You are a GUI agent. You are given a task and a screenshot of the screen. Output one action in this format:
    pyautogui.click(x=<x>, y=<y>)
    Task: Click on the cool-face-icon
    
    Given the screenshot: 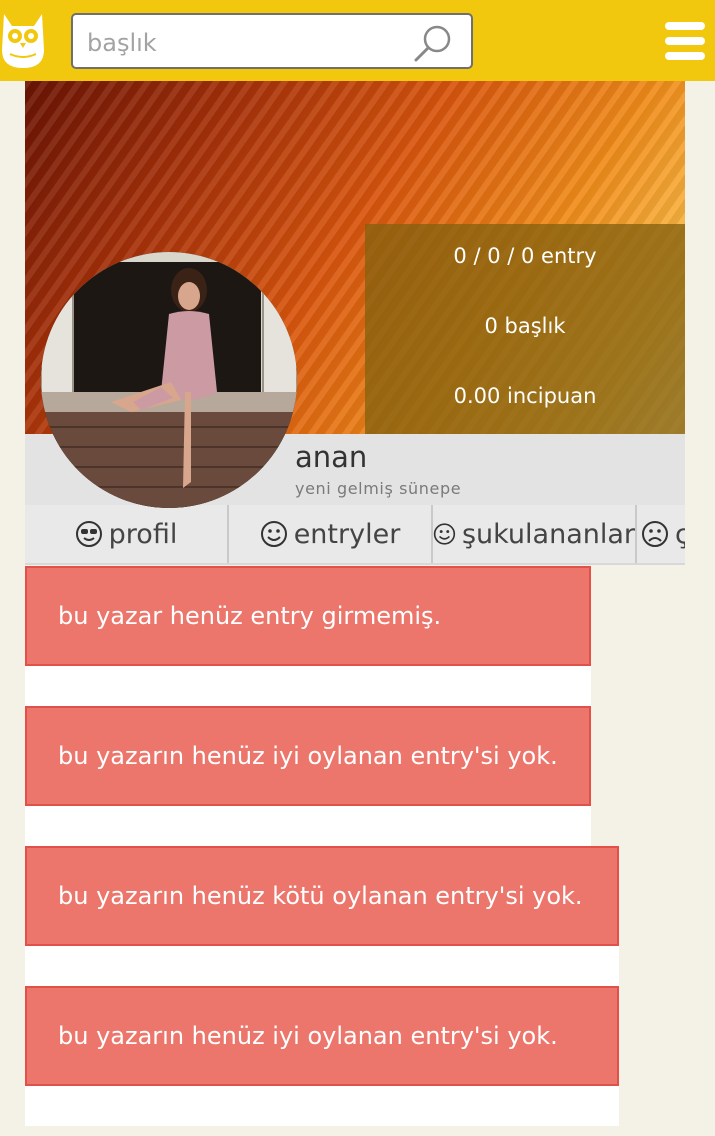 What is the action you would take?
    pyautogui.click(x=88, y=534)
    